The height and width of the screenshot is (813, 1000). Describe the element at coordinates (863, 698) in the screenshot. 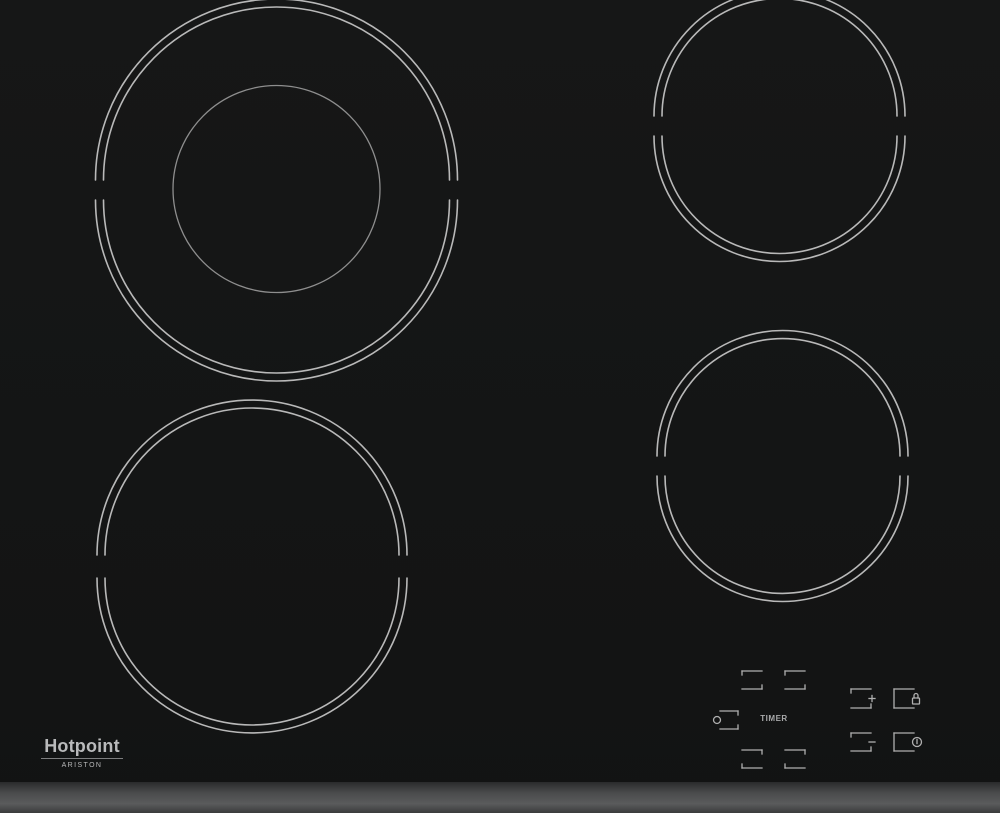

I see `plus-button` at that location.